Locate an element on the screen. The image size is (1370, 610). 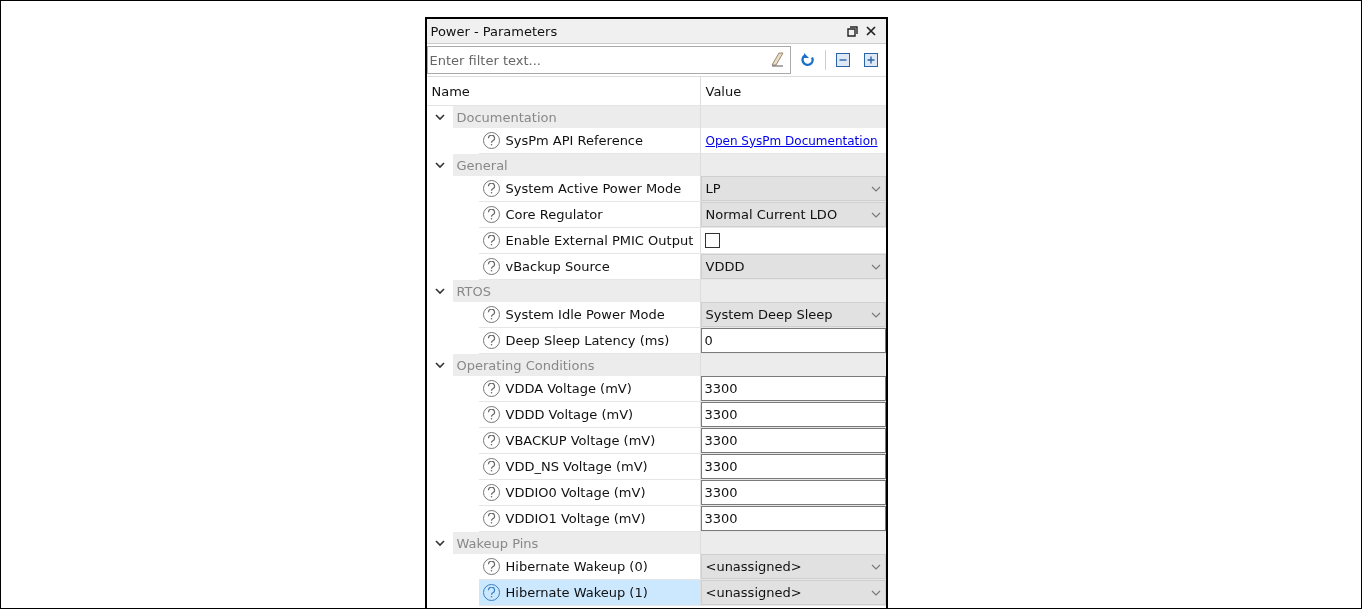
dropdown: Normal Current LDO is located at coordinates (793, 214).